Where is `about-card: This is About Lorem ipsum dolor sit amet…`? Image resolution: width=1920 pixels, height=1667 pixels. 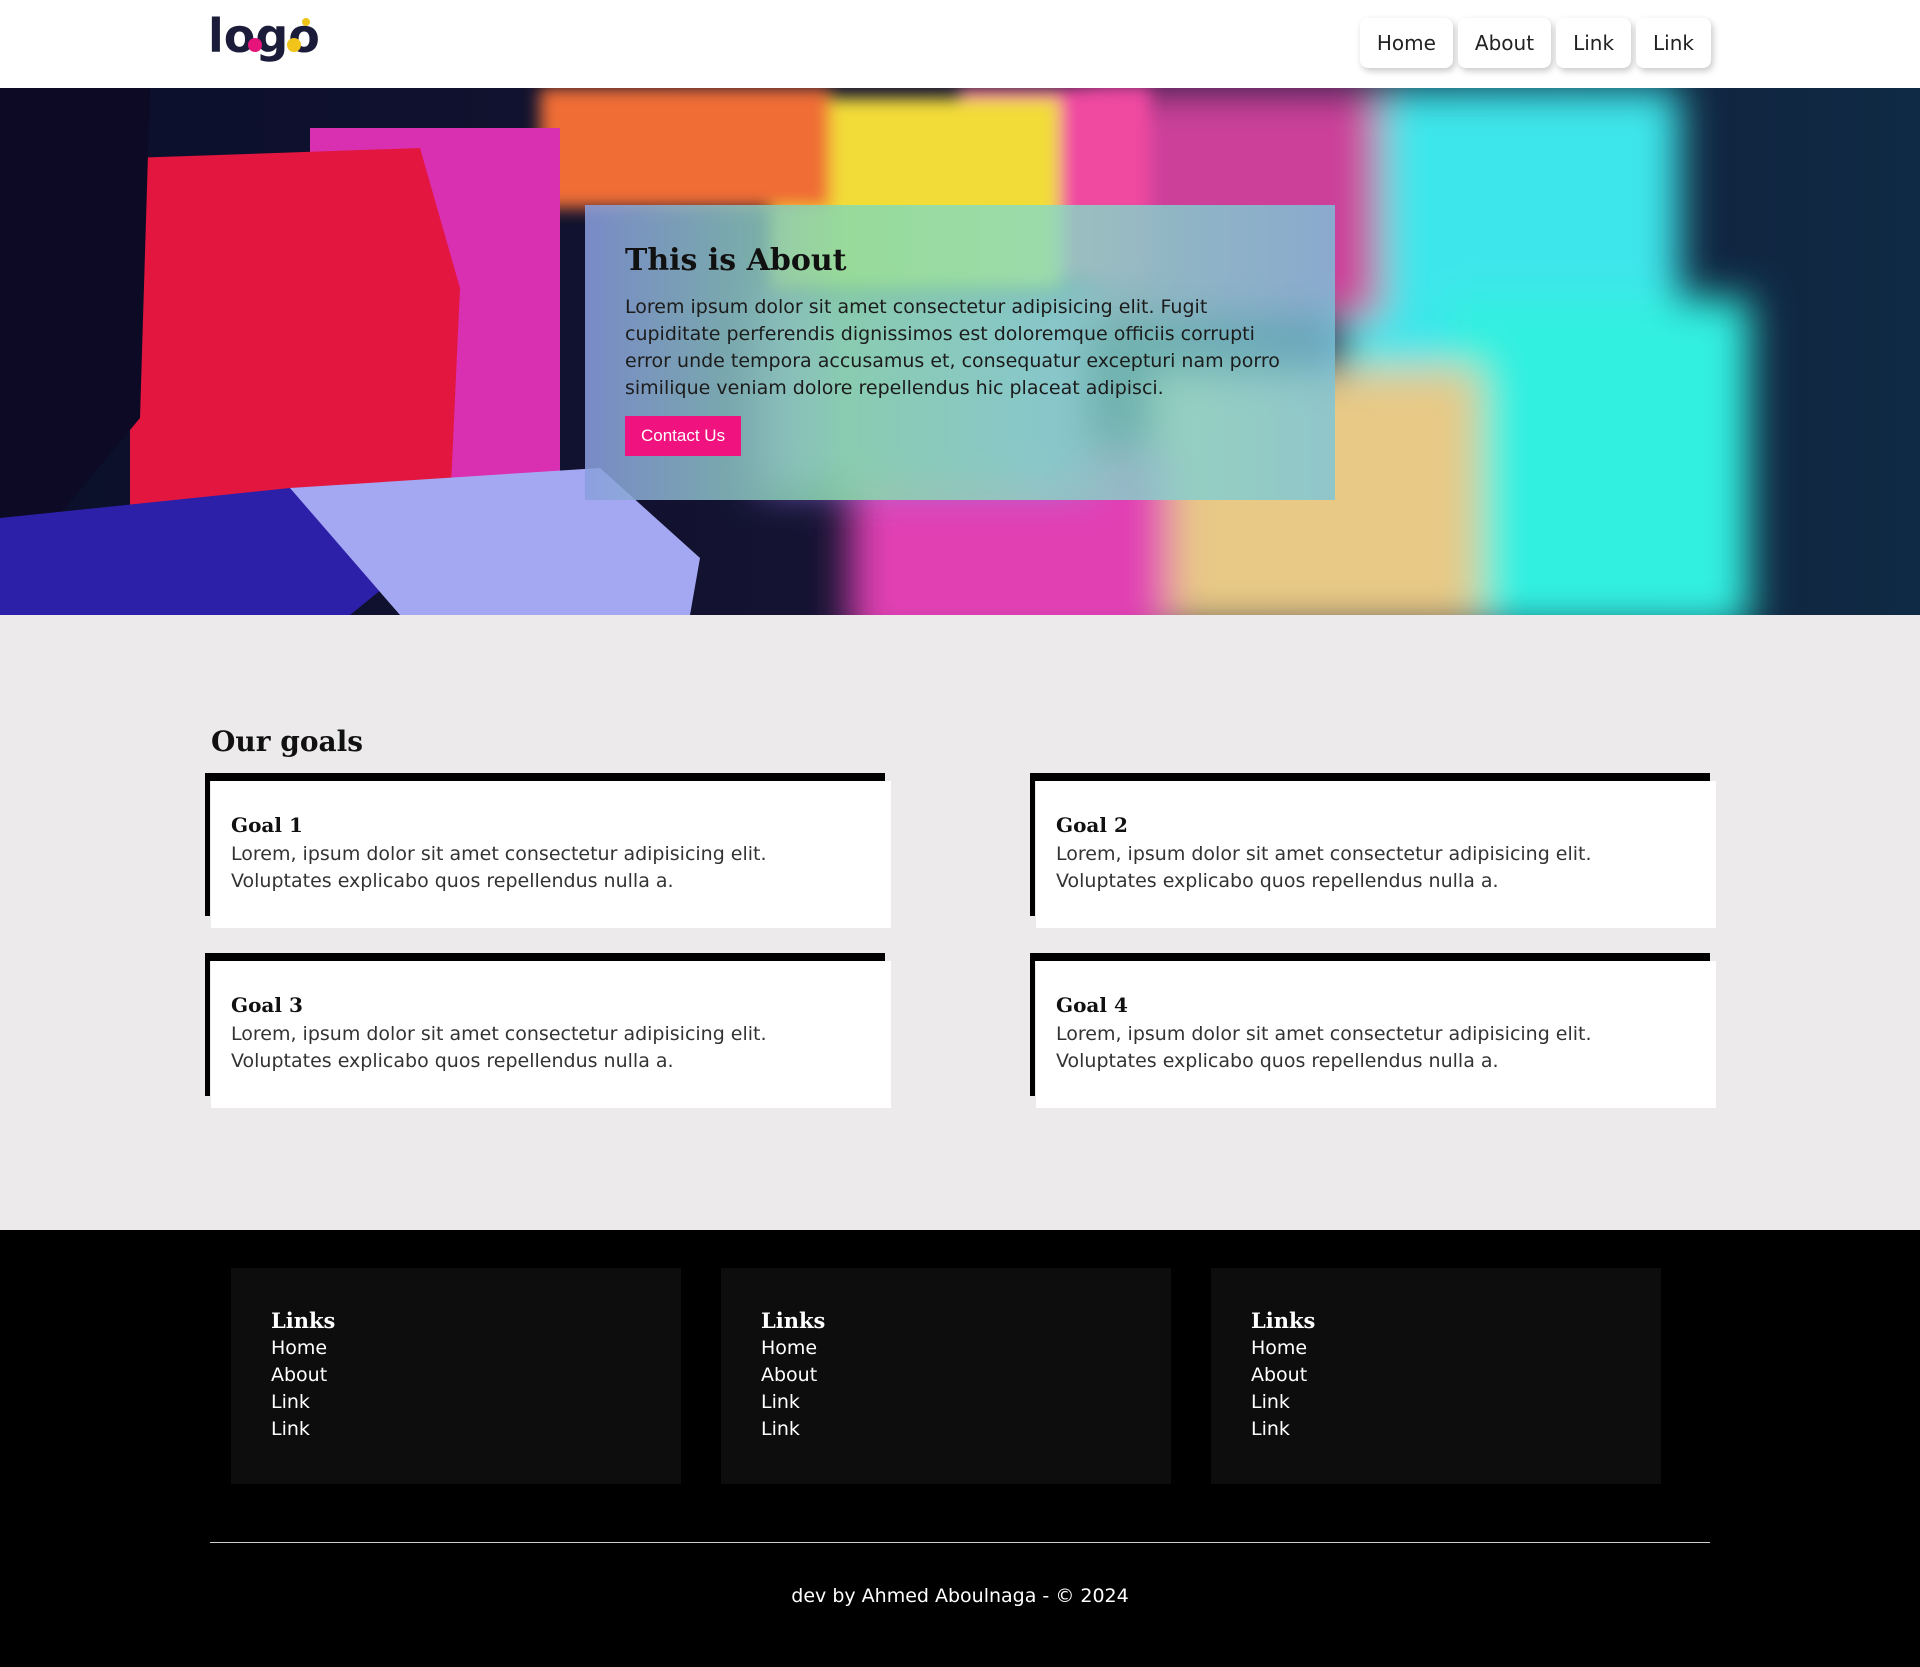 about-card: This is About Lorem ipsum dolor sit amet… is located at coordinates (960, 352).